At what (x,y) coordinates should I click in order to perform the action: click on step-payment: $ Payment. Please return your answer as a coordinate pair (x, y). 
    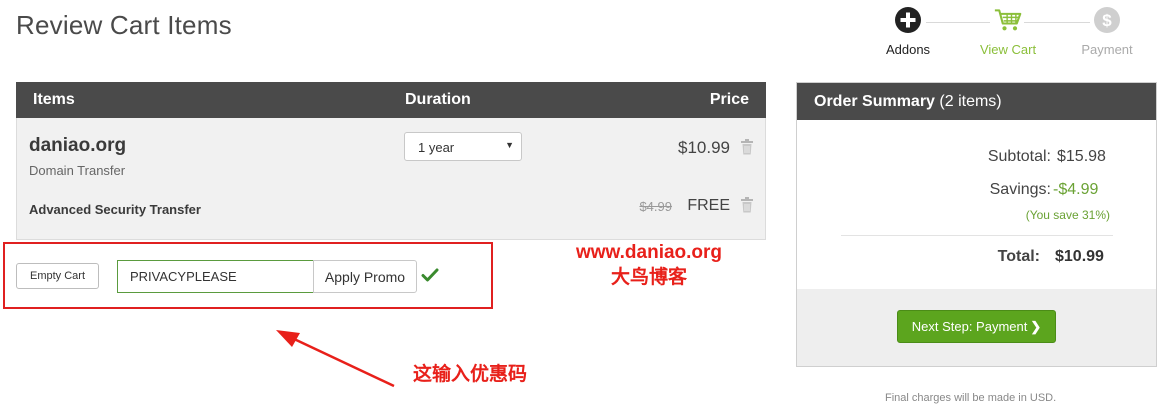
    Looking at the image, I should click on (1107, 31).